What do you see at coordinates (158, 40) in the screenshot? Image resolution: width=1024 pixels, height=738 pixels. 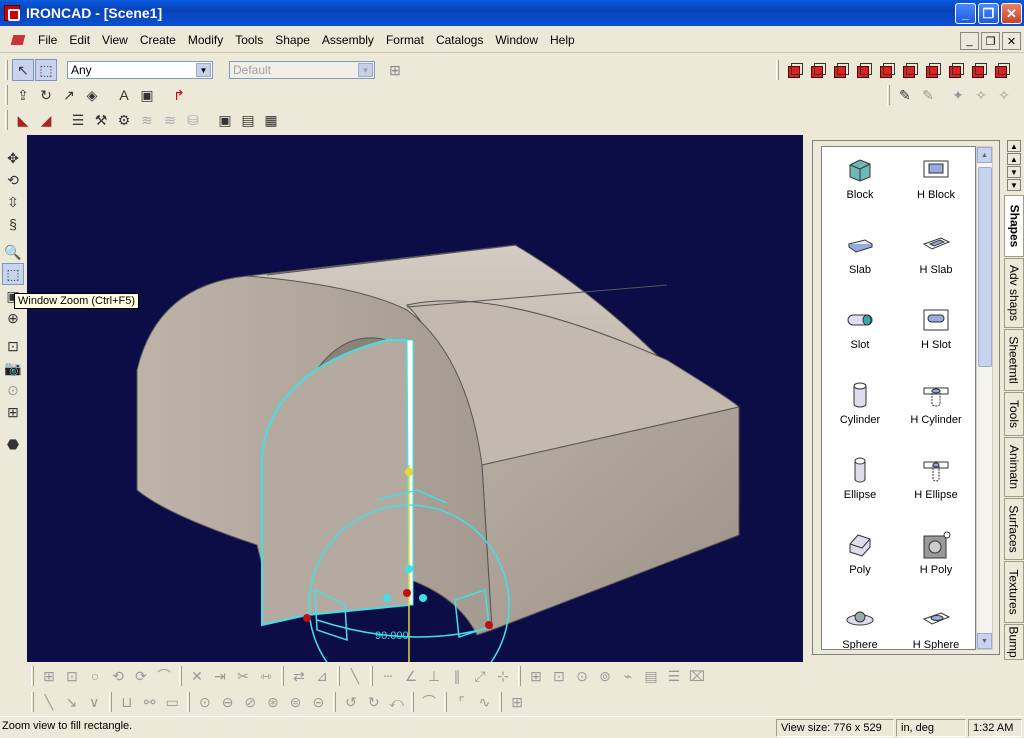 I see `menu-create: Create` at bounding box center [158, 40].